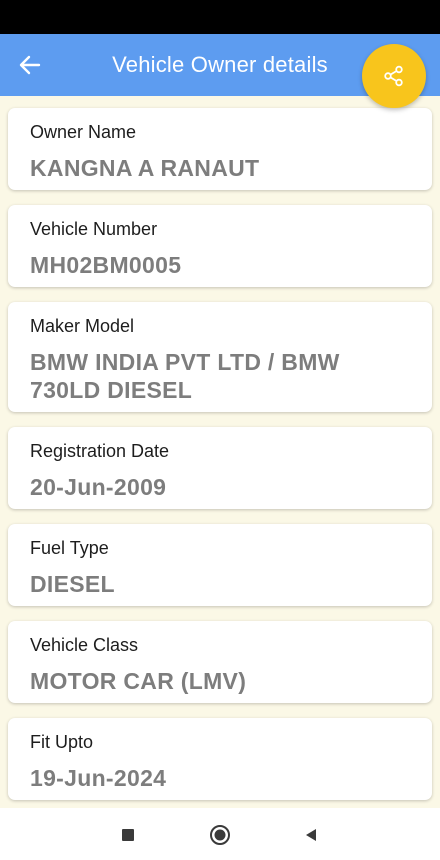 The image size is (440, 860). What do you see at coordinates (220, 246) in the screenshot?
I see `detail-card-vehicle-number: Vehicle Number MH02BM0005` at bounding box center [220, 246].